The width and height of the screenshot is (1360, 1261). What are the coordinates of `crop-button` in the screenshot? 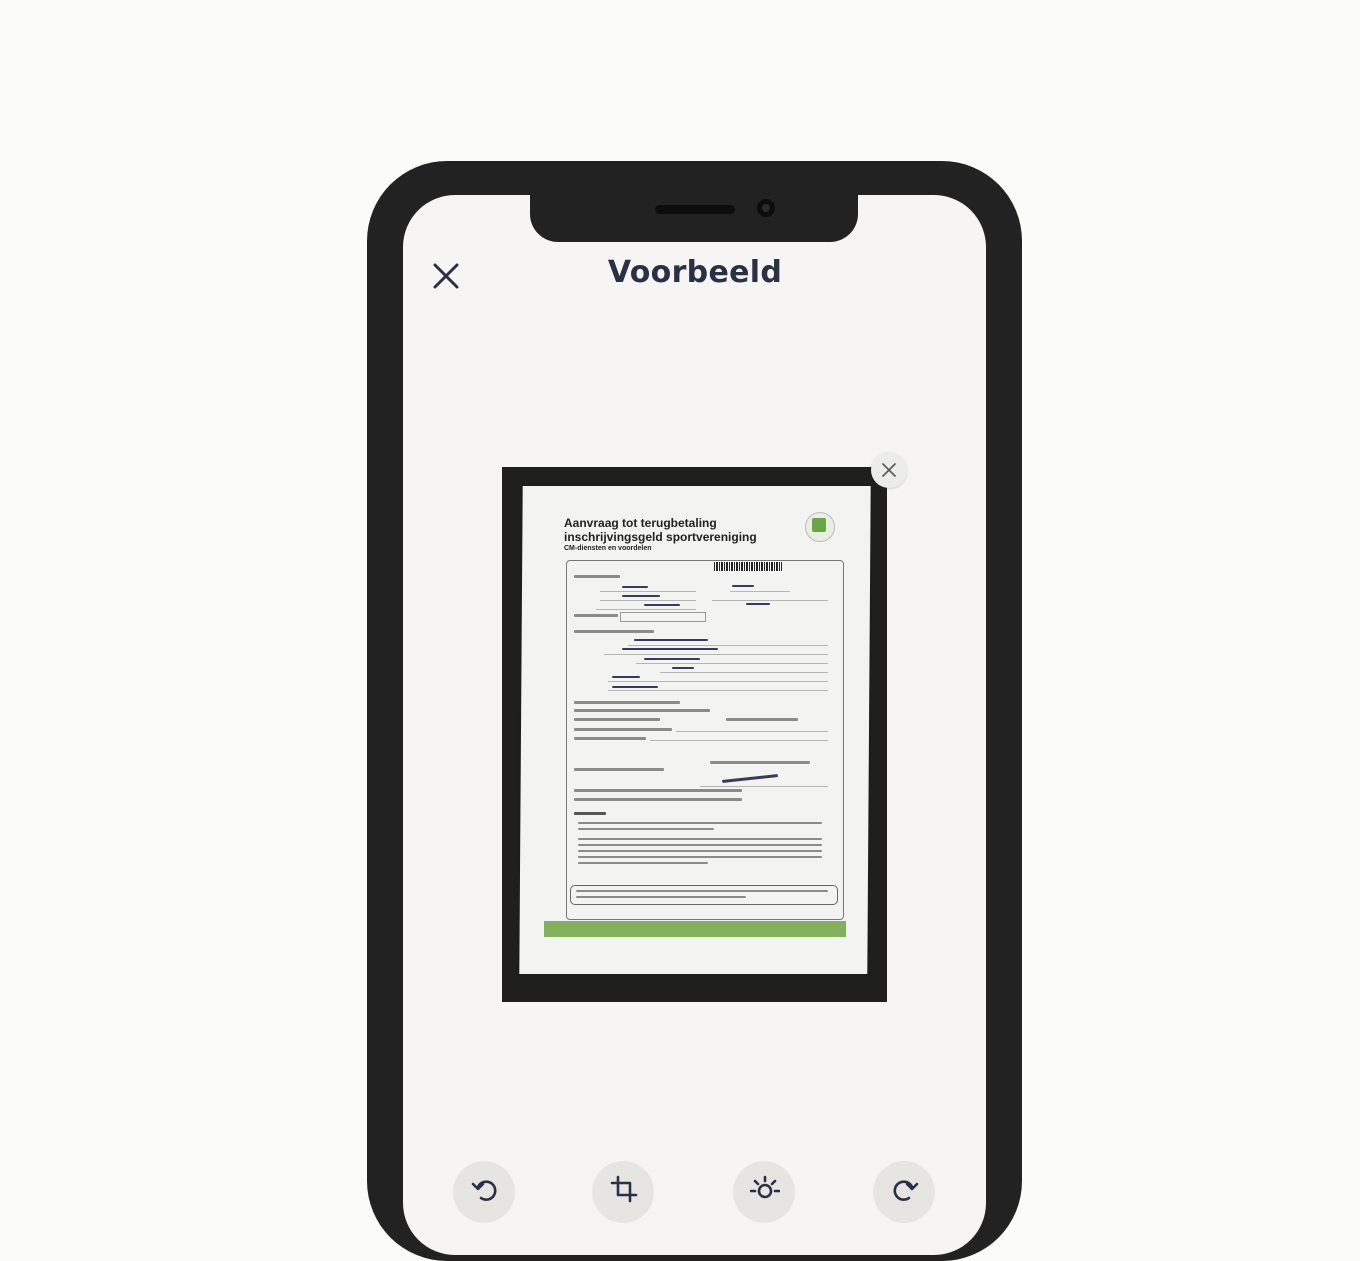 It's located at (623, 1192).